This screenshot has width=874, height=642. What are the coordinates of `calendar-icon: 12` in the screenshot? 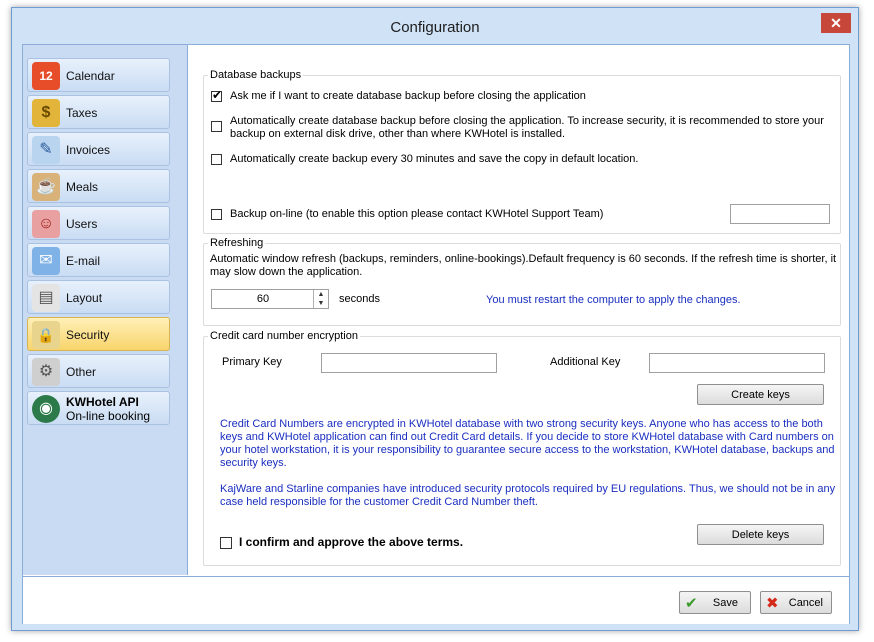 It's located at (46, 76).